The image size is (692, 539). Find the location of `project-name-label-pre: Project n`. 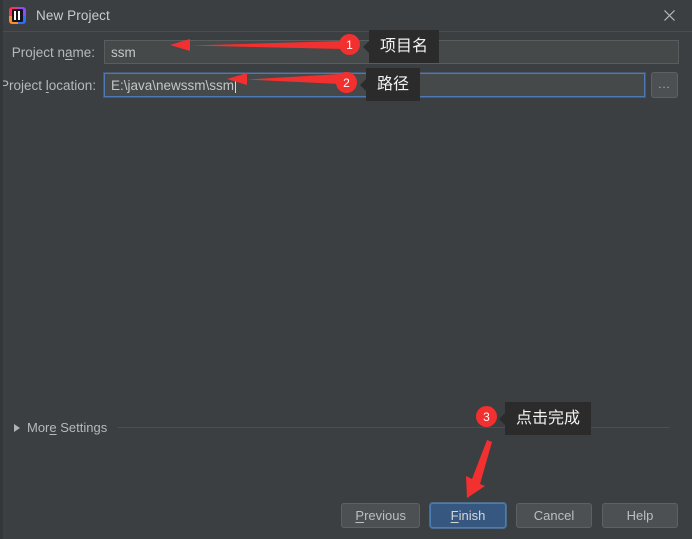

project-name-label-pre: Project n is located at coordinates (38, 52).